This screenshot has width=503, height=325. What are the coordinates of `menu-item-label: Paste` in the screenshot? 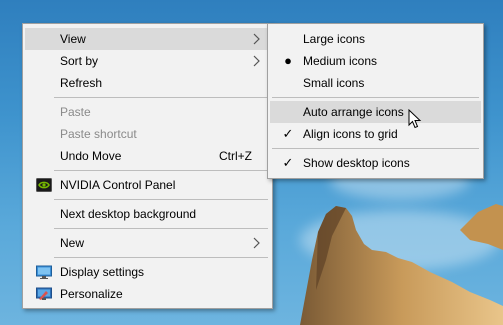 It's located at (75, 112).